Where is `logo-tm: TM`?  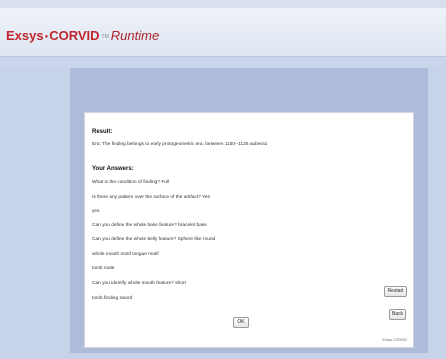
logo-tm: TM is located at coordinates (105, 36).